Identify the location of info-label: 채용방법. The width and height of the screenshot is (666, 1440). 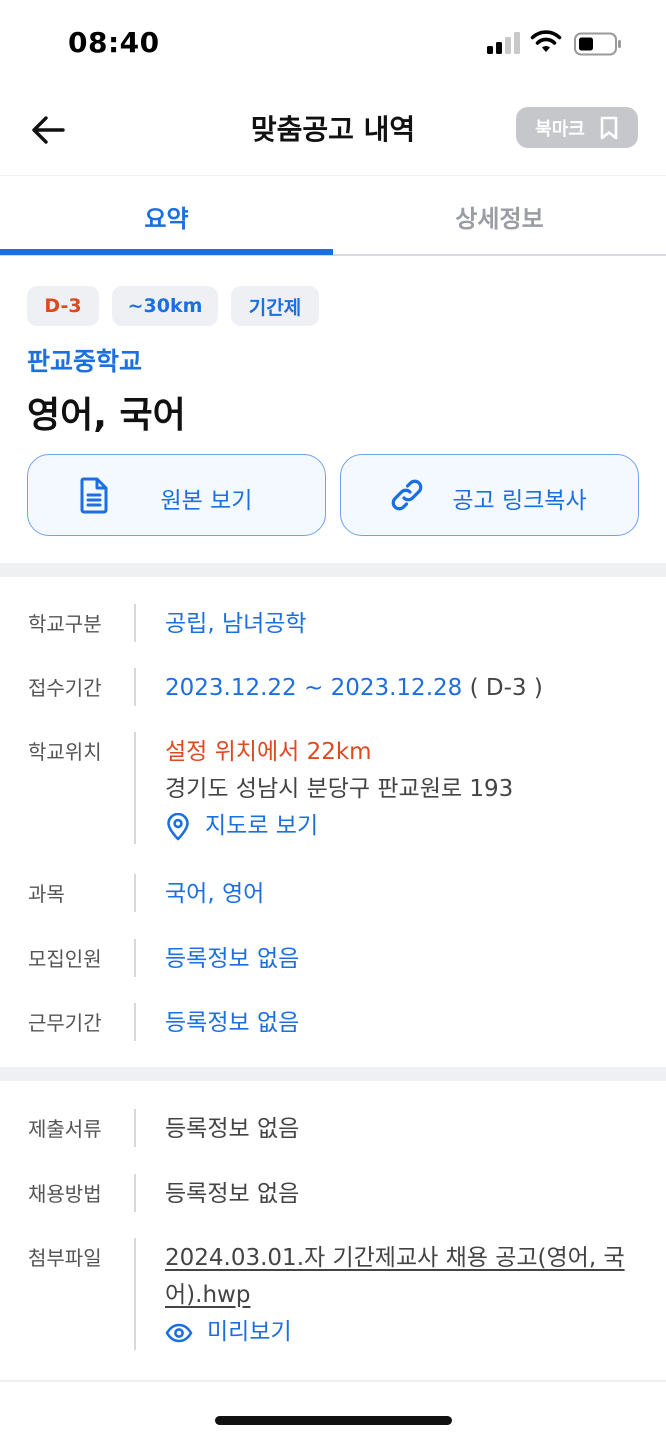
(65, 1194).